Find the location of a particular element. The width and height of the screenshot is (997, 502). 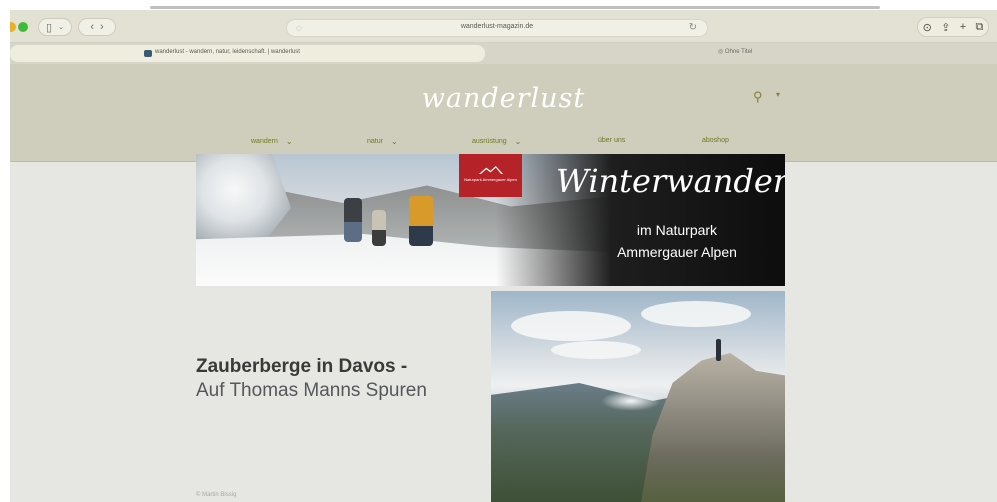

chevron-right-icon: › is located at coordinates (102, 27).